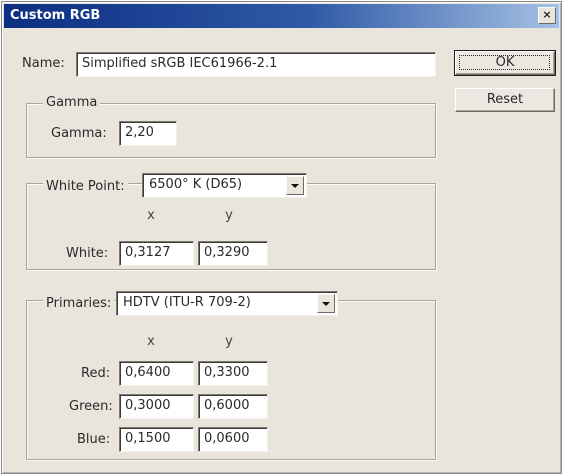 This screenshot has width=564, height=475. I want to click on white-x-header: x, so click(151, 215).